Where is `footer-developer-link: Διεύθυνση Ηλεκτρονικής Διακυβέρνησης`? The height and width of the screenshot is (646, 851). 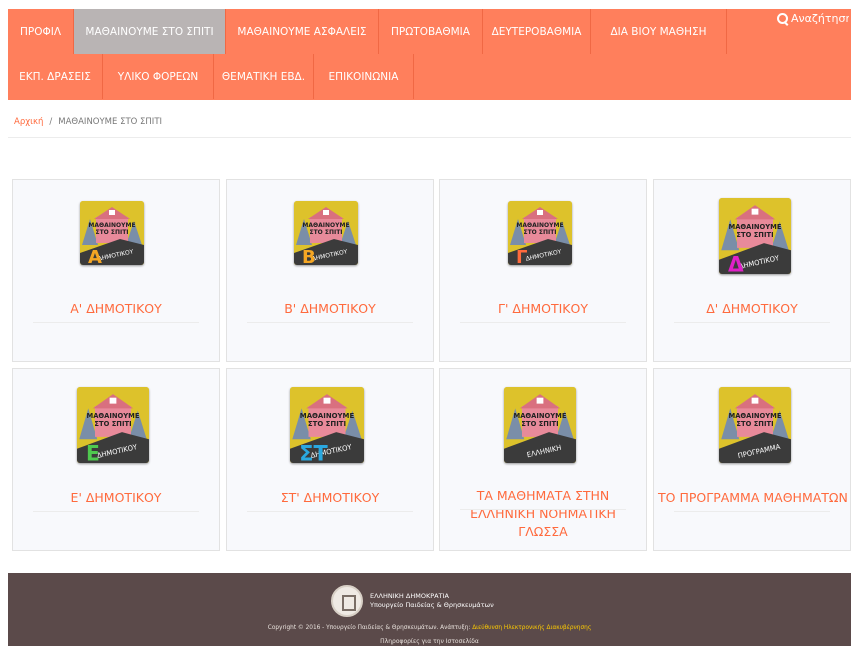 footer-developer-link: Διεύθυνση Ηλεκτρονικής Διακυβέρνησης is located at coordinates (531, 628).